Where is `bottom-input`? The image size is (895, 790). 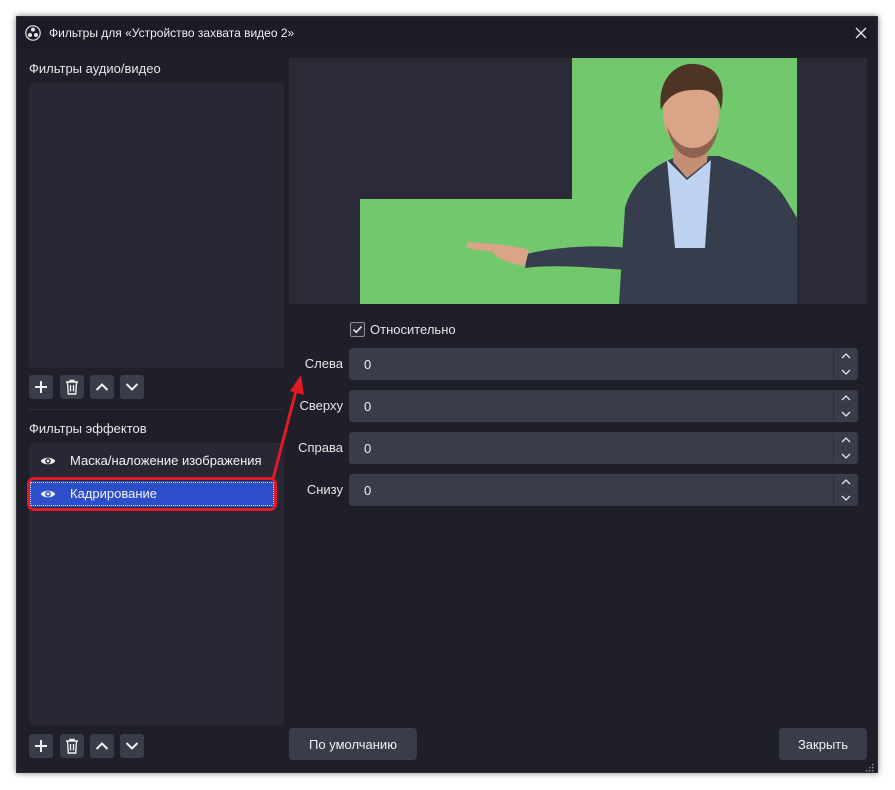 bottom-input is located at coordinates (589, 490).